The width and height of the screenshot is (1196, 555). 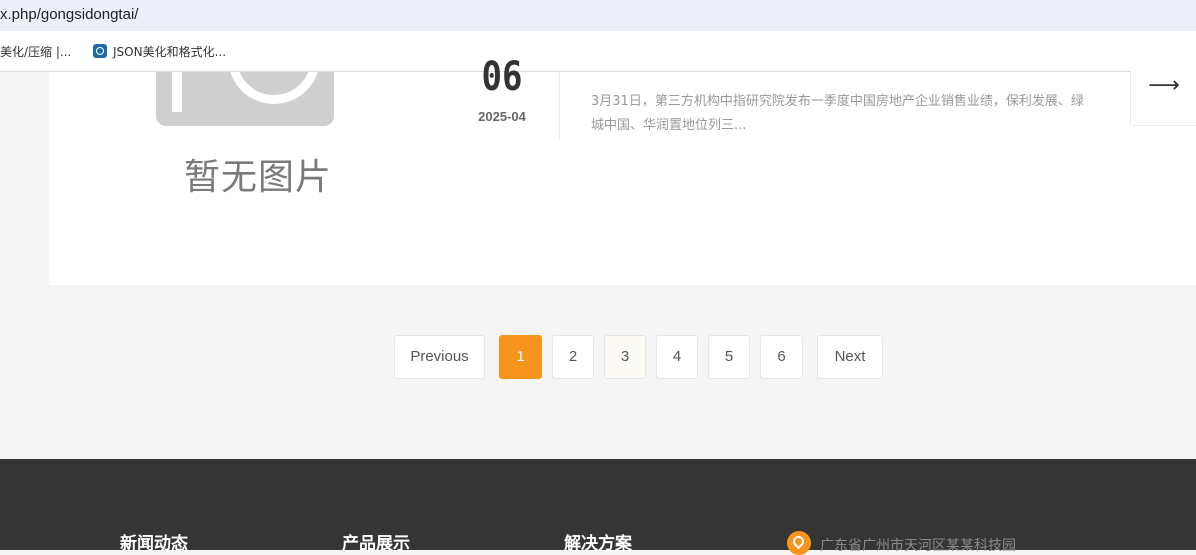 I want to click on footer-heading-solutions: 解决方案, so click(x=598, y=541).